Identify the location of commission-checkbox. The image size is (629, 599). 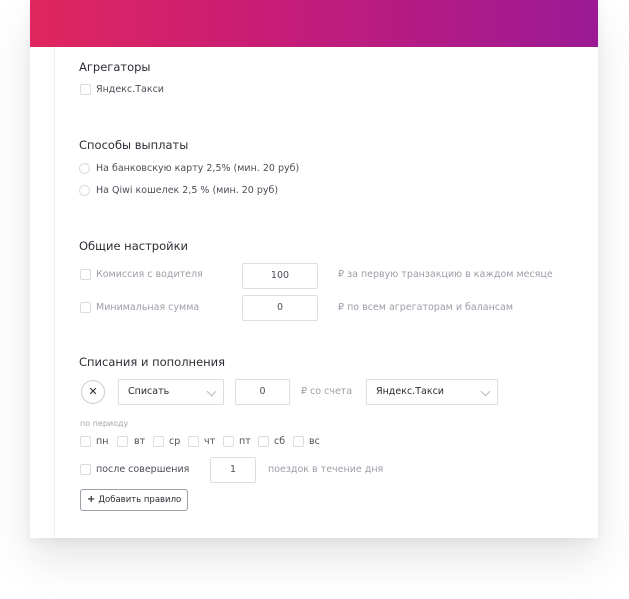
(85, 274).